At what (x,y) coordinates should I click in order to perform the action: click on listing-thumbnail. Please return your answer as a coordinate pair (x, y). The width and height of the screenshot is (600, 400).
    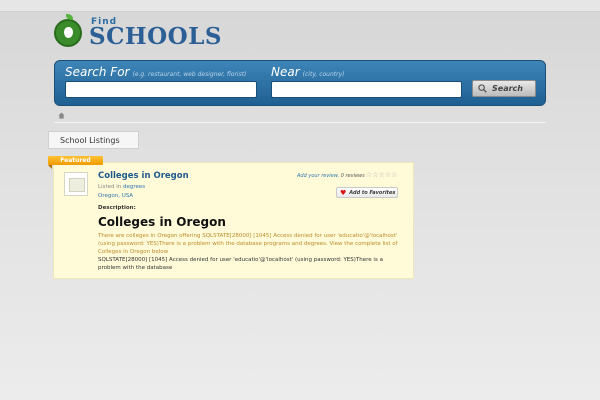
    Looking at the image, I should click on (76, 184).